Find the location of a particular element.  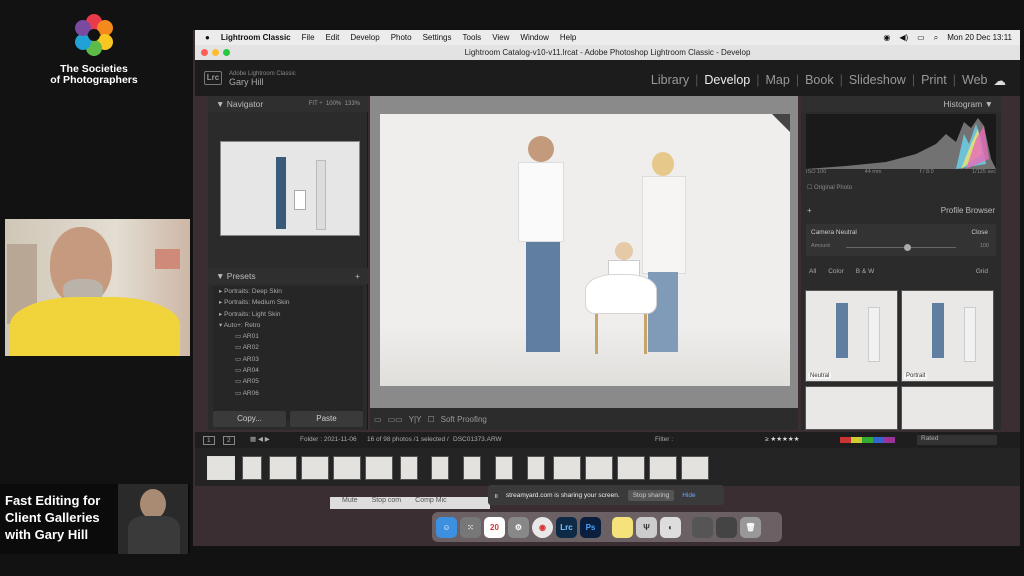

system-preferences-icon: ⚙ is located at coordinates (518, 527).